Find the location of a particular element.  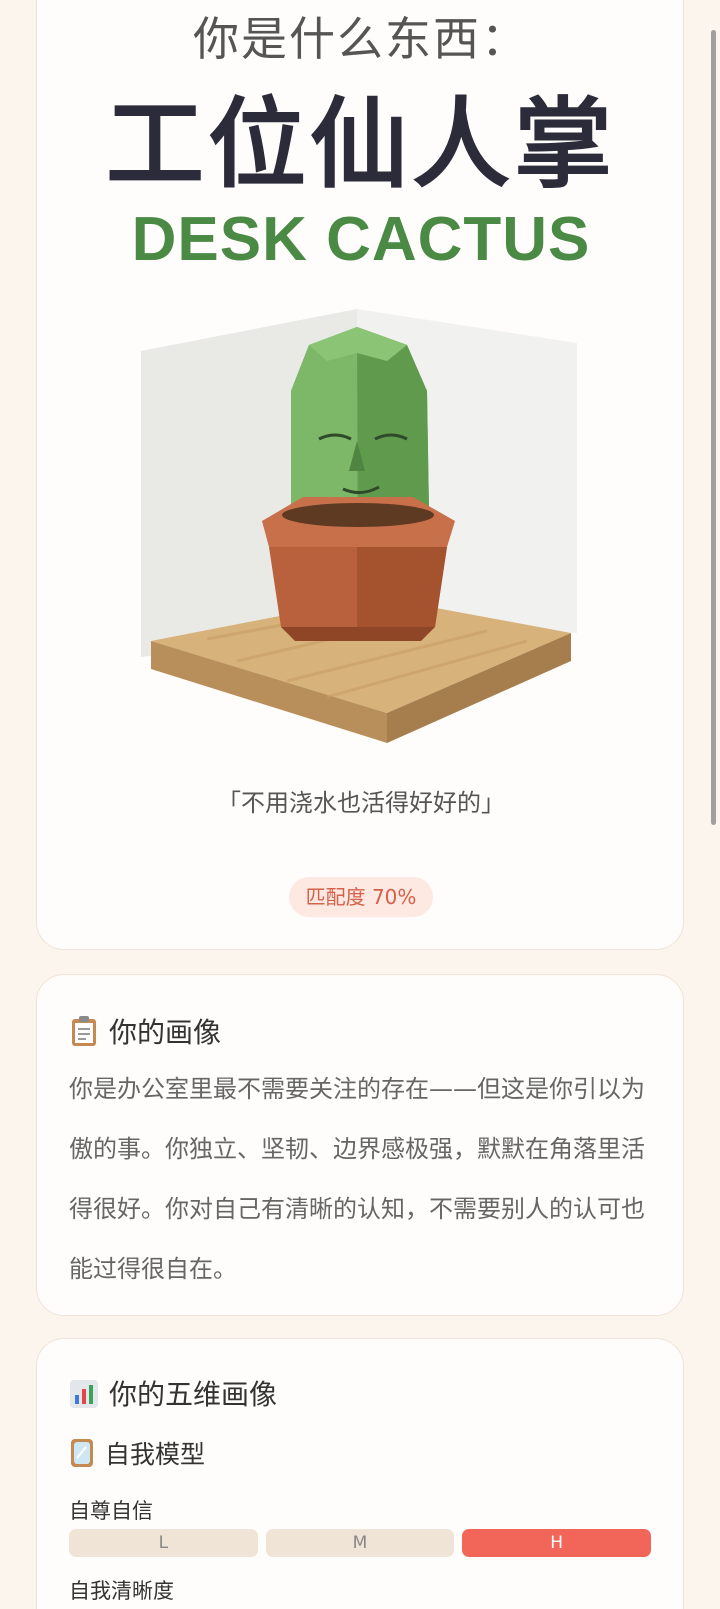

result-intro: 你是什么东西： is located at coordinates (361, 39).